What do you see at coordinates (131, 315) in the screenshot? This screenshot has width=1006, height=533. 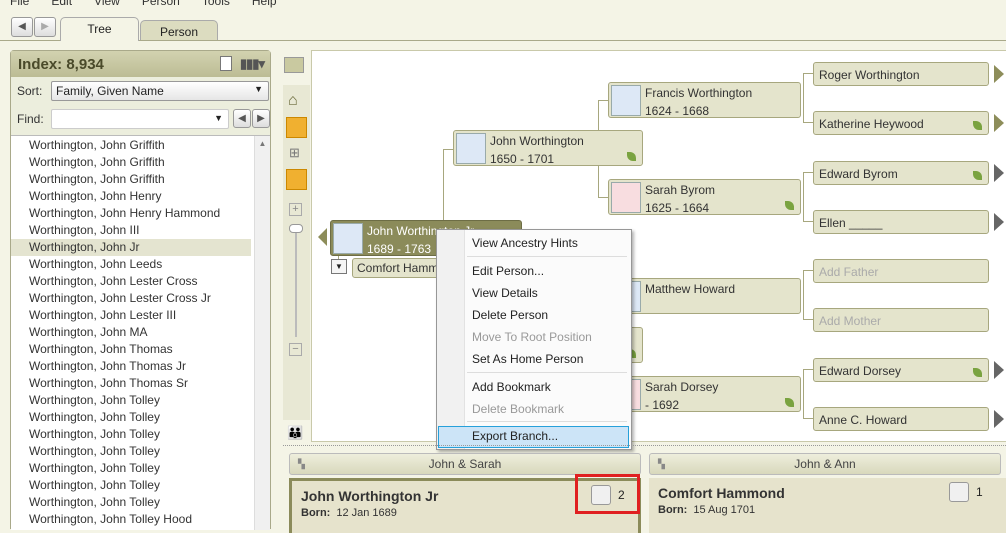 I see `list-item: Worthington, John Lester III` at bounding box center [131, 315].